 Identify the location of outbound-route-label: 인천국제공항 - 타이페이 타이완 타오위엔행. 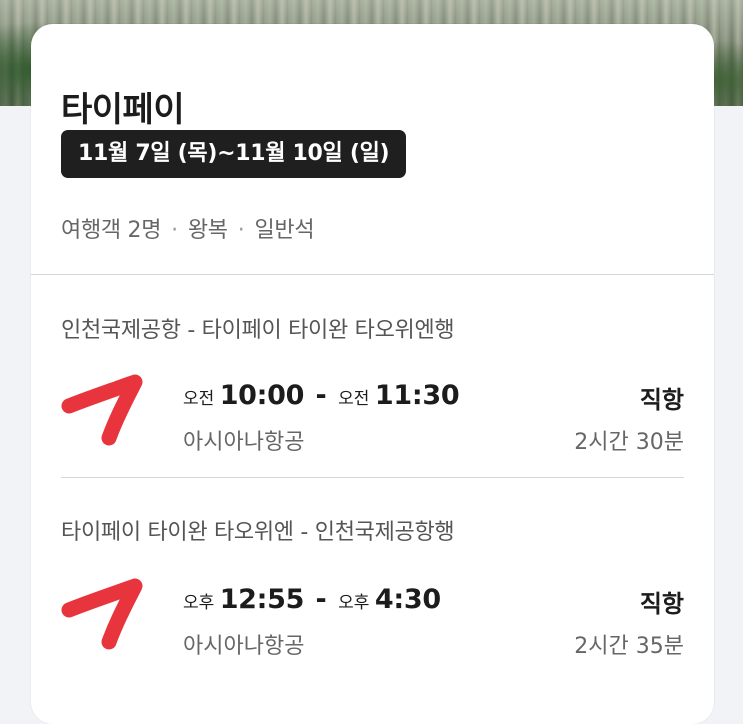
(258, 330).